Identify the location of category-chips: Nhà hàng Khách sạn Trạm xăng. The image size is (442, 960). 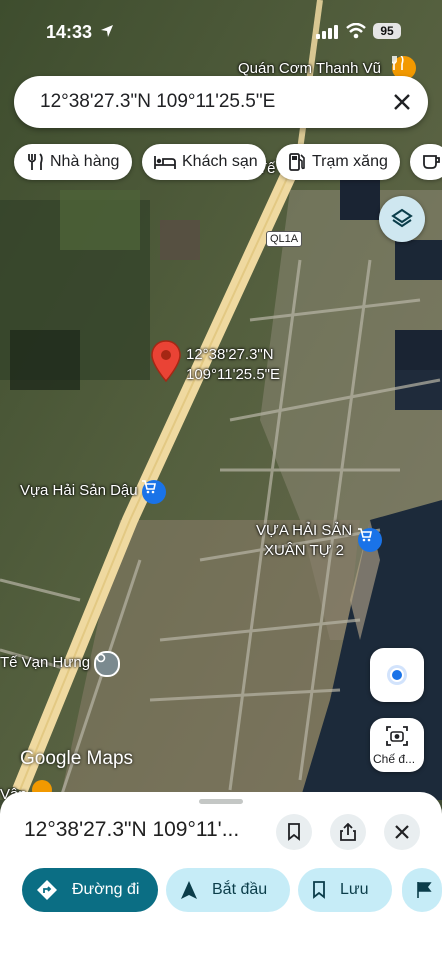
(228, 162).